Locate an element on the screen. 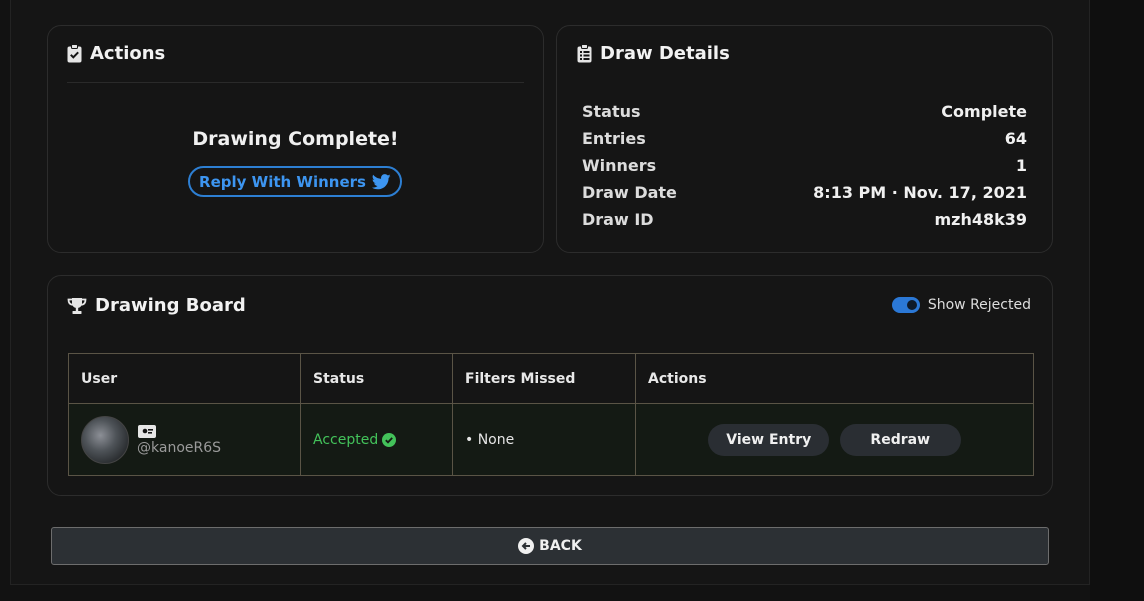 The height and width of the screenshot is (601, 1144). detail-label: Winners is located at coordinates (619, 165).